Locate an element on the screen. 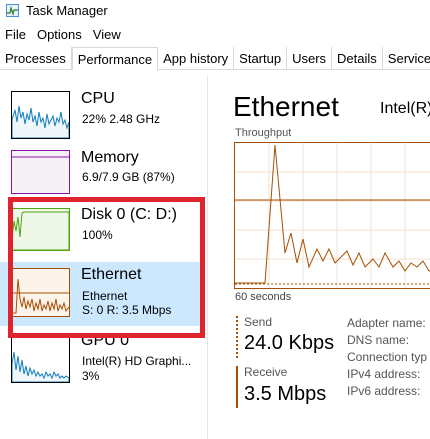 Image resolution: width=430 pixels, height=439 pixels. receive-label: Receive is located at coordinates (266, 372).